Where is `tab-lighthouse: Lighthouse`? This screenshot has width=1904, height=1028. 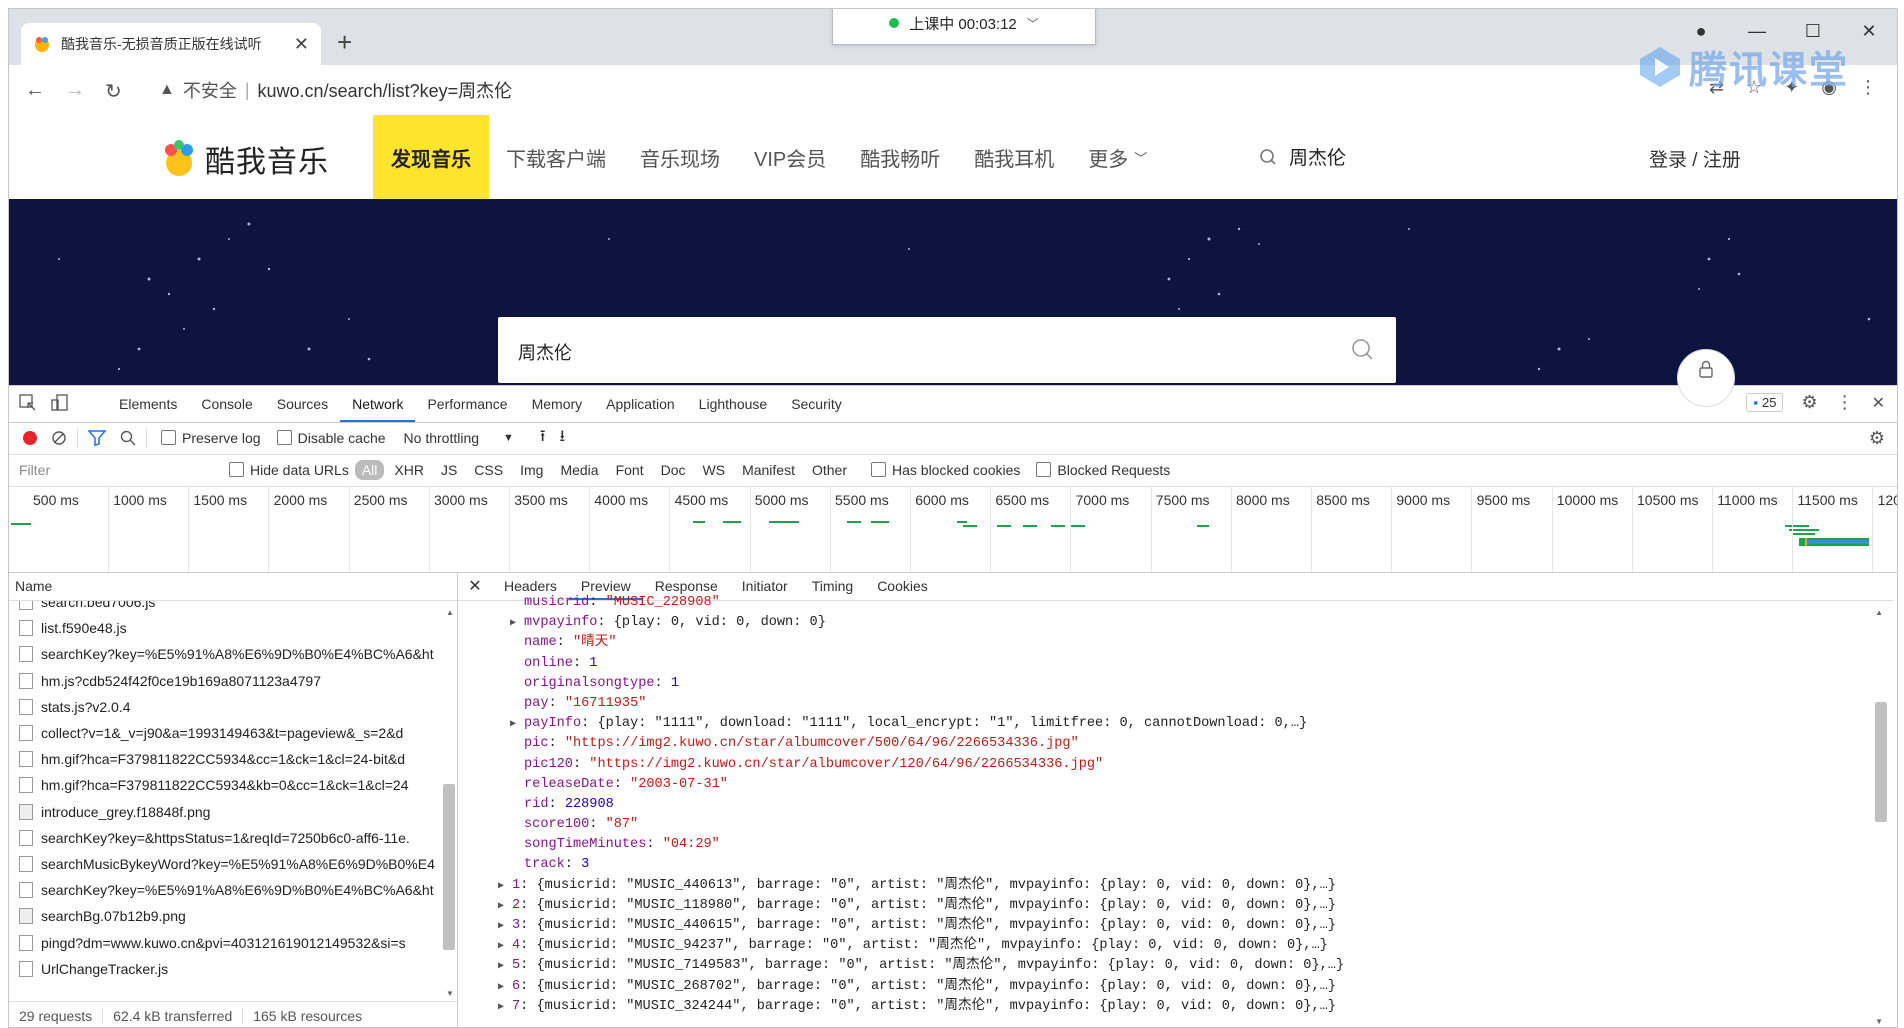
tab-lighthouse: Lighthouse is located at coordinates (733, 404).